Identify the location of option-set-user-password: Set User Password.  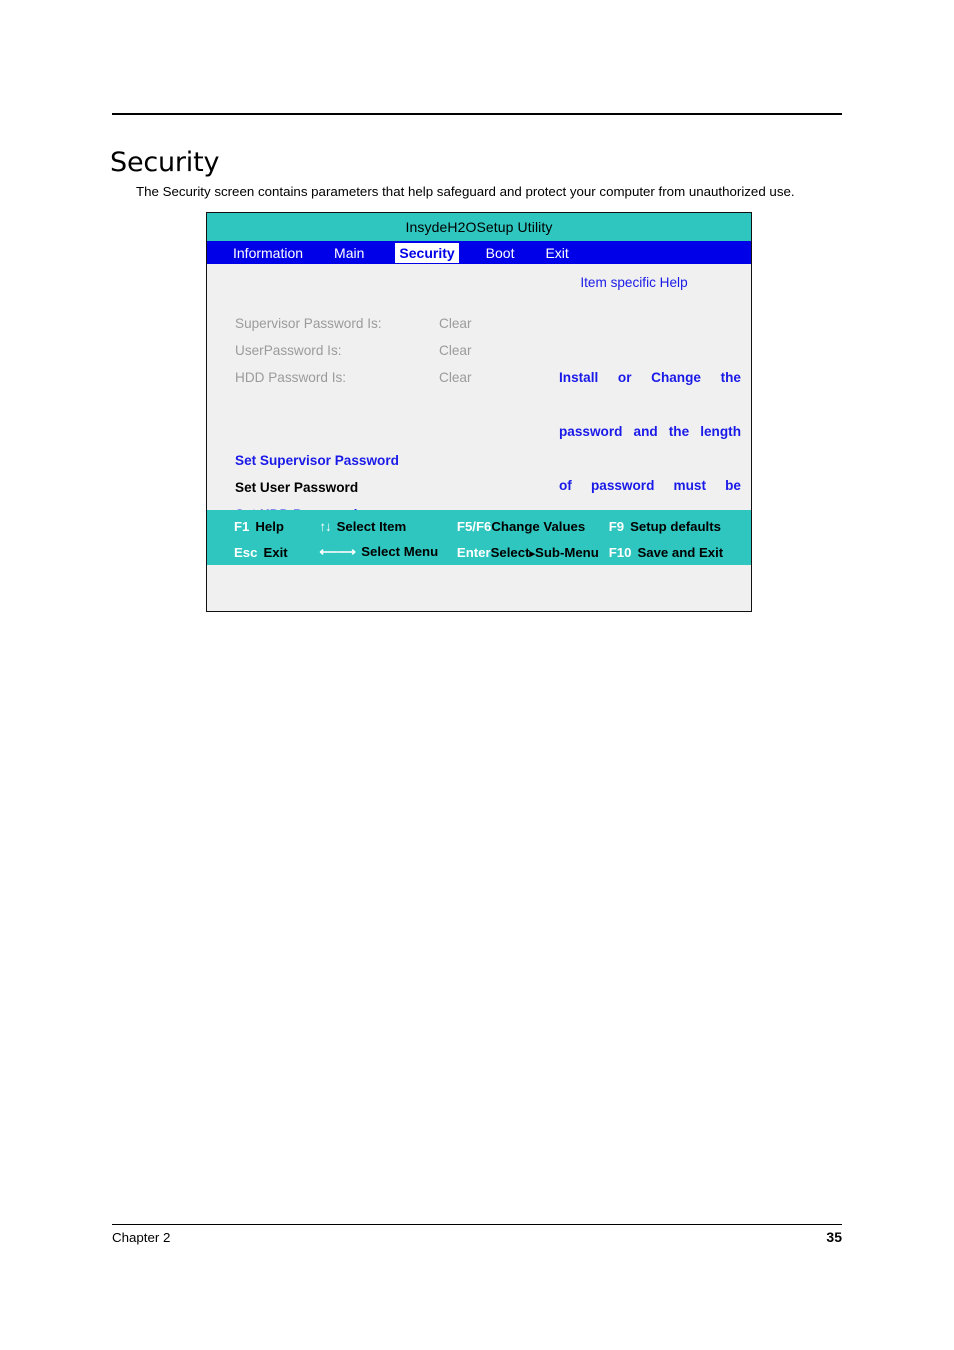
(367, 487).